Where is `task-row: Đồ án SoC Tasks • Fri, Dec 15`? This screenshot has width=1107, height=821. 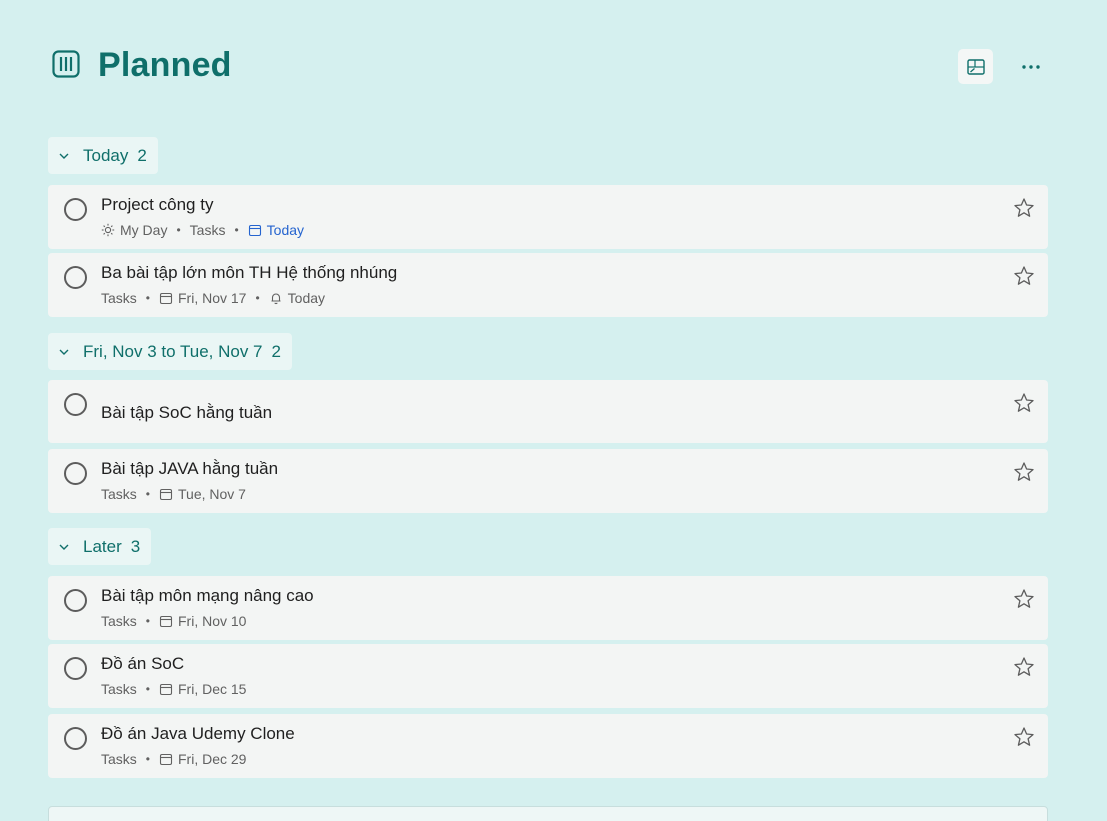
task-row: Đồ án SoC Tasks • Fri, Dec 15 is located at coordinates (548, 676).